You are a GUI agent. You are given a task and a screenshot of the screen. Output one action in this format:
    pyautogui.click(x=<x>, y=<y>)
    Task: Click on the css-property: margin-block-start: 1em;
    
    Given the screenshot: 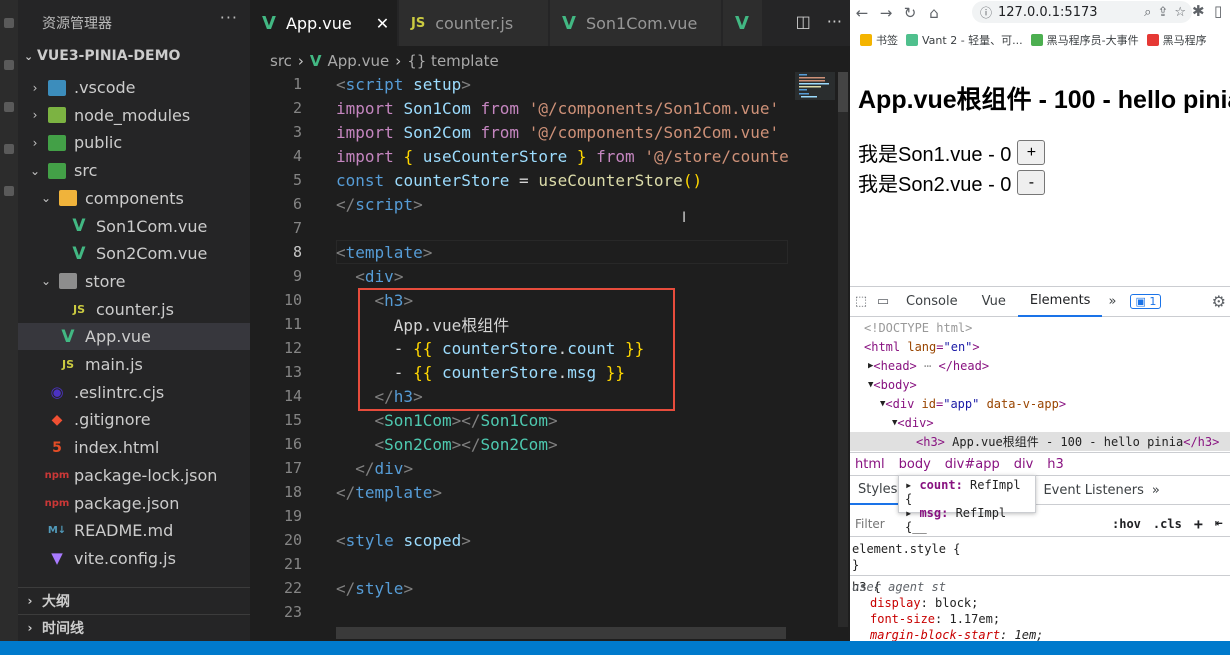 What is the action you would take?
    pyautogui.click(x=956, y=634)
    